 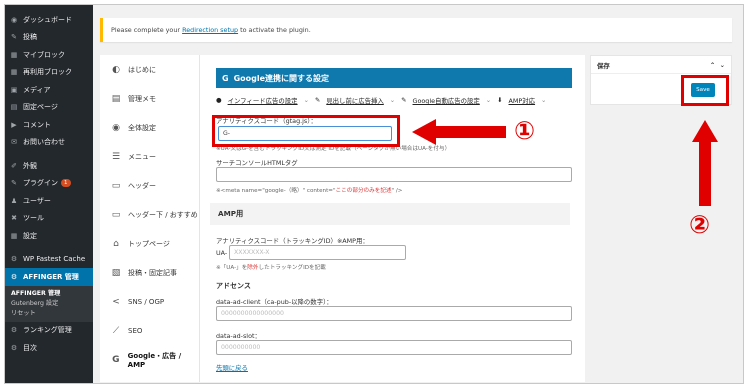 What do you see at coordinates (66, 183) in the screenshot?
I see `update-count-badge: 1` at bounding box center [66, 183].